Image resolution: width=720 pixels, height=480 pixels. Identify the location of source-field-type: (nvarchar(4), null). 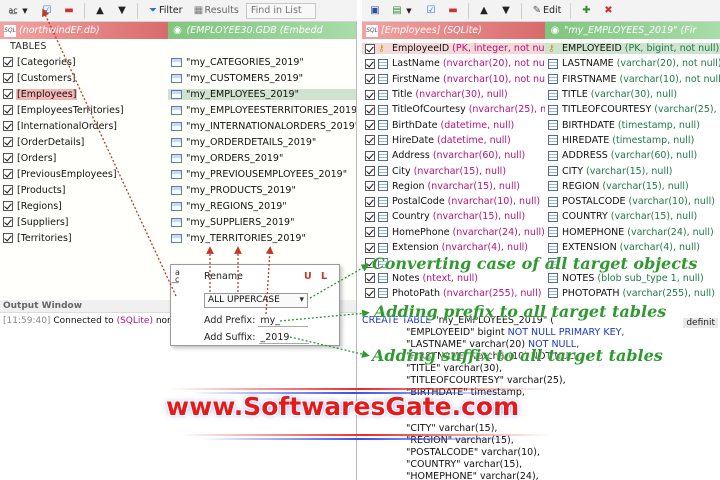
(485, 247).